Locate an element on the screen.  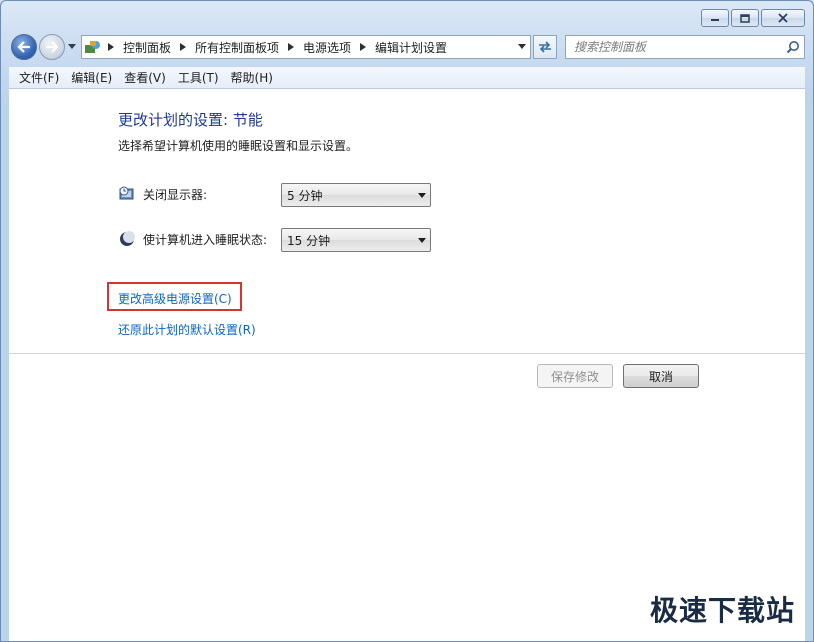
arrow-right-icon is located at coordinates (52, 47).